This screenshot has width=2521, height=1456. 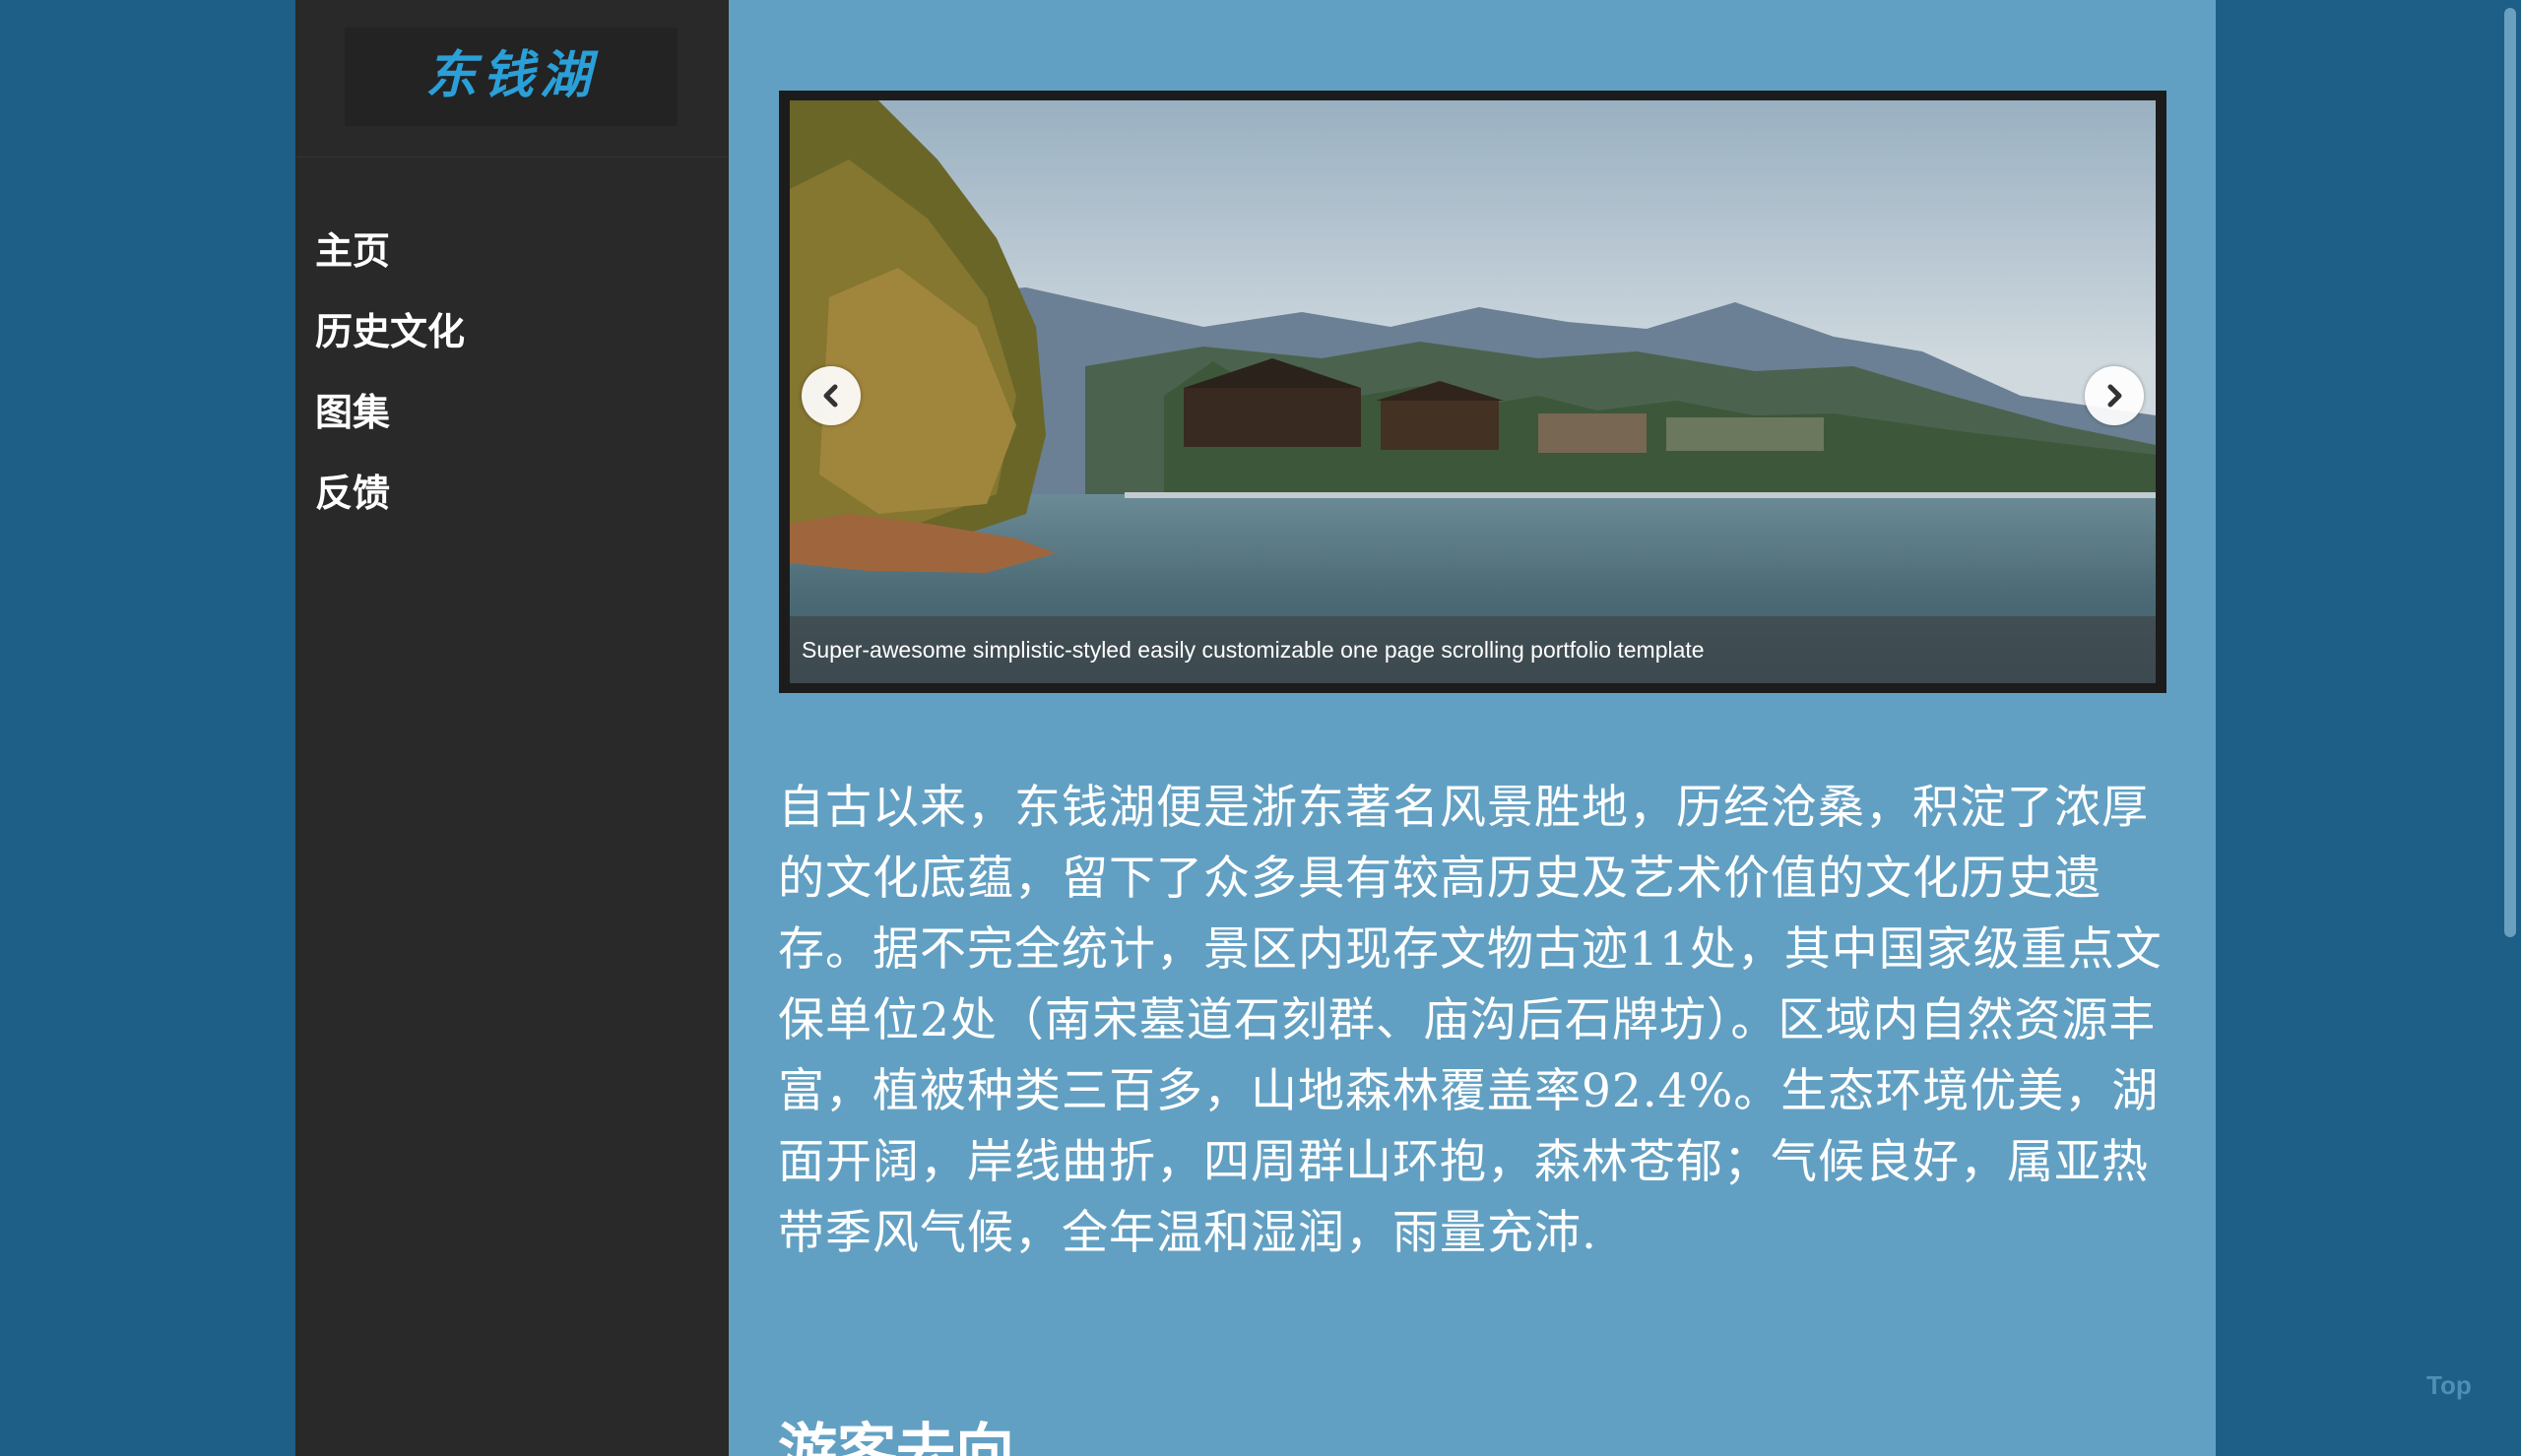 I want to click on nav-item-gallery: 图集, so click(x=390, y=408).